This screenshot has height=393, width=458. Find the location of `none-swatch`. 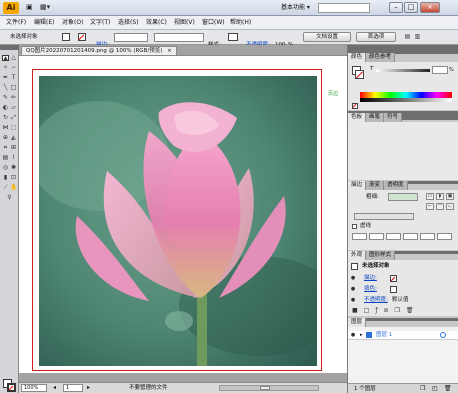

none-swatch is located at coordinates (355, 106).